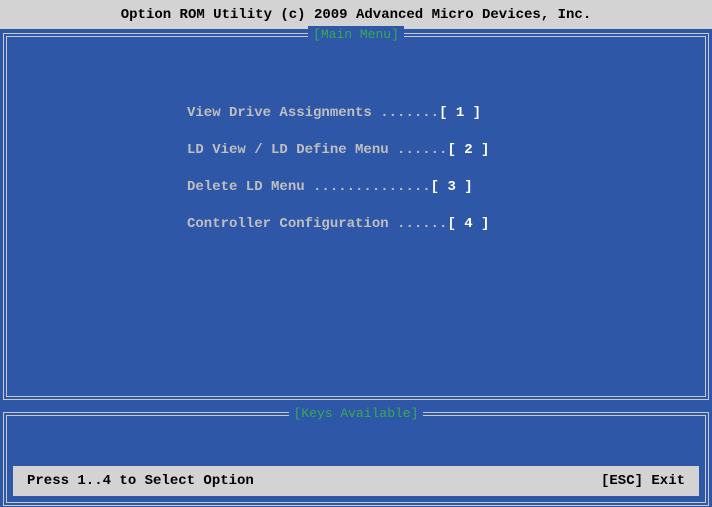  What do you see at coordinates (140, 481) in the screenshot?
I see `select-option-hint: Press 1..4 to Select Option` at bounding box center [140, 481].